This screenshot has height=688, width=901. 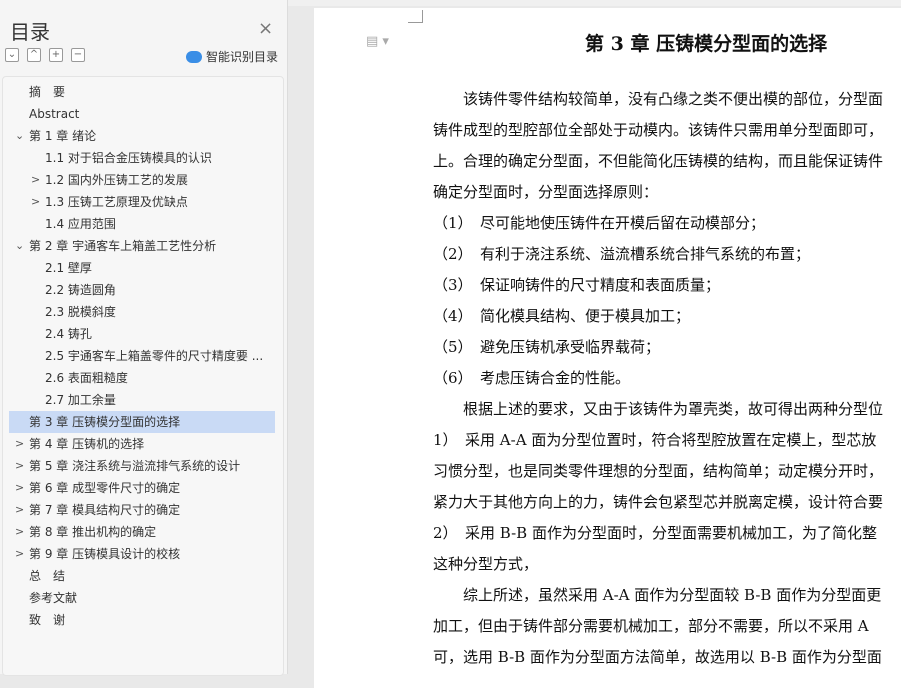 What do you see at coordinates (142, 334) in the screenshot?
I see `toc-item: 2.4 铸孔` at bounding box center [142, 334].